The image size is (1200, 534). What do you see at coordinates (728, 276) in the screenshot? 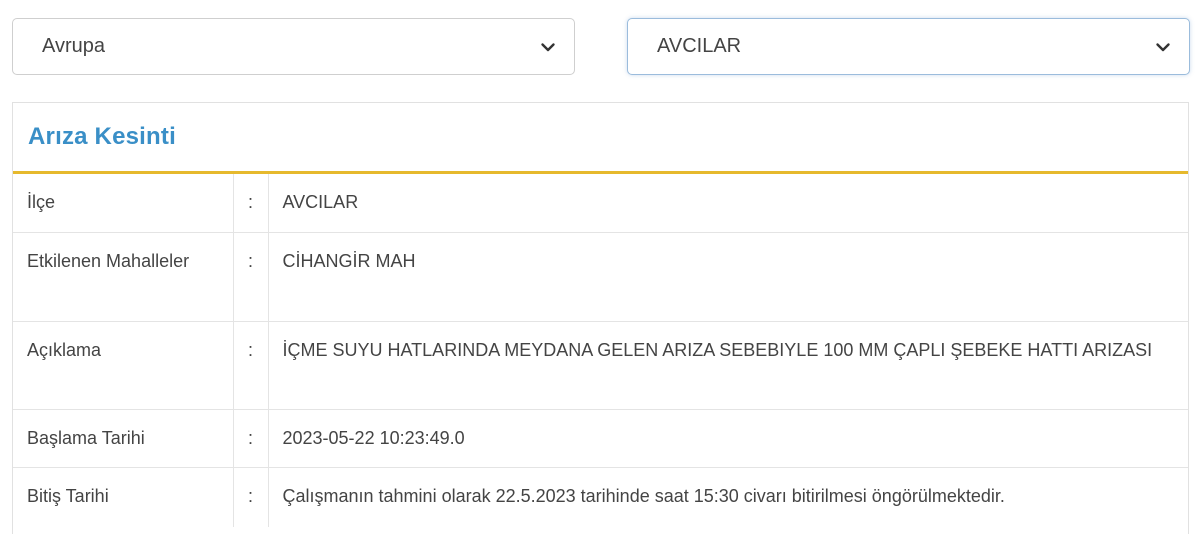
I see `row-value: CİHANGİR MAH` at bounding box center [728, 276].